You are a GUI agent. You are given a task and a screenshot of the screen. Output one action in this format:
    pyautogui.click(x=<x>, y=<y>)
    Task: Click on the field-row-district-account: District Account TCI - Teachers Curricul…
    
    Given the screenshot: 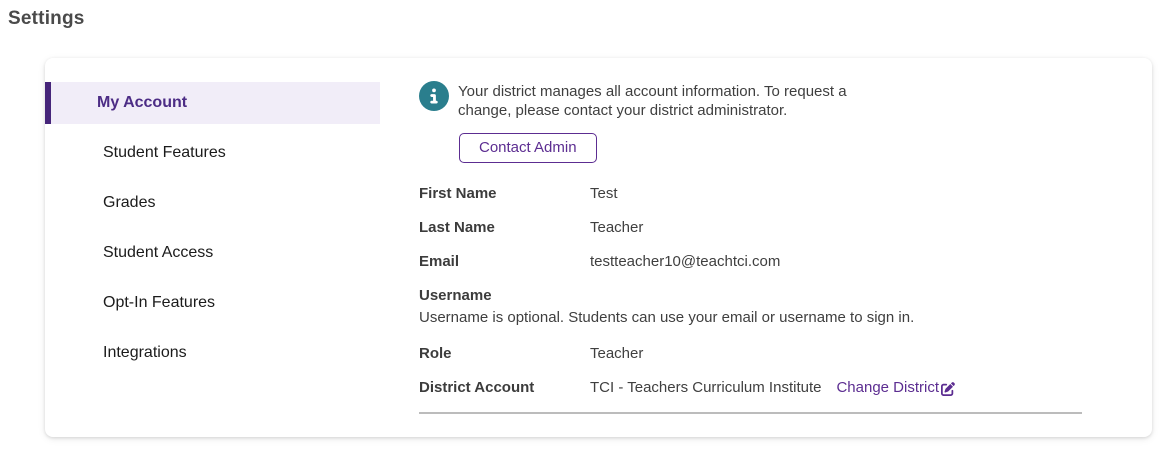 What is the action you would take?
    pyautogui.click(x=750, y=388)
    